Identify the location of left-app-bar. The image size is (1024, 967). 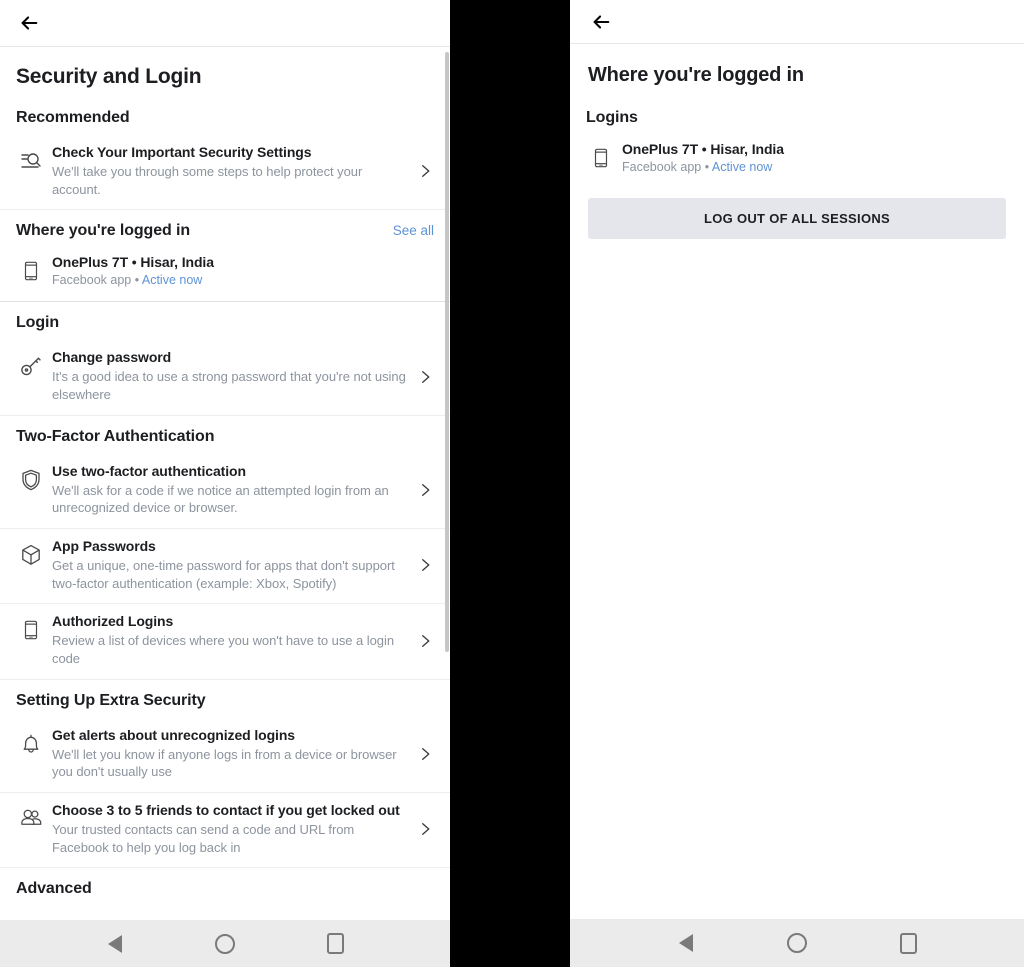
(225, 23).